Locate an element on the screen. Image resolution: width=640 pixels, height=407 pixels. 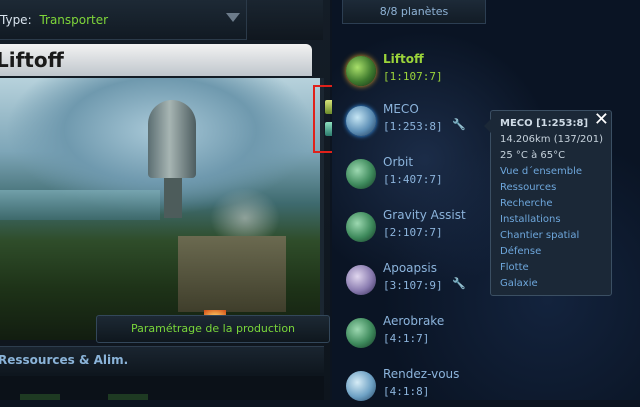
header-block is located at coordinates (284, 20).